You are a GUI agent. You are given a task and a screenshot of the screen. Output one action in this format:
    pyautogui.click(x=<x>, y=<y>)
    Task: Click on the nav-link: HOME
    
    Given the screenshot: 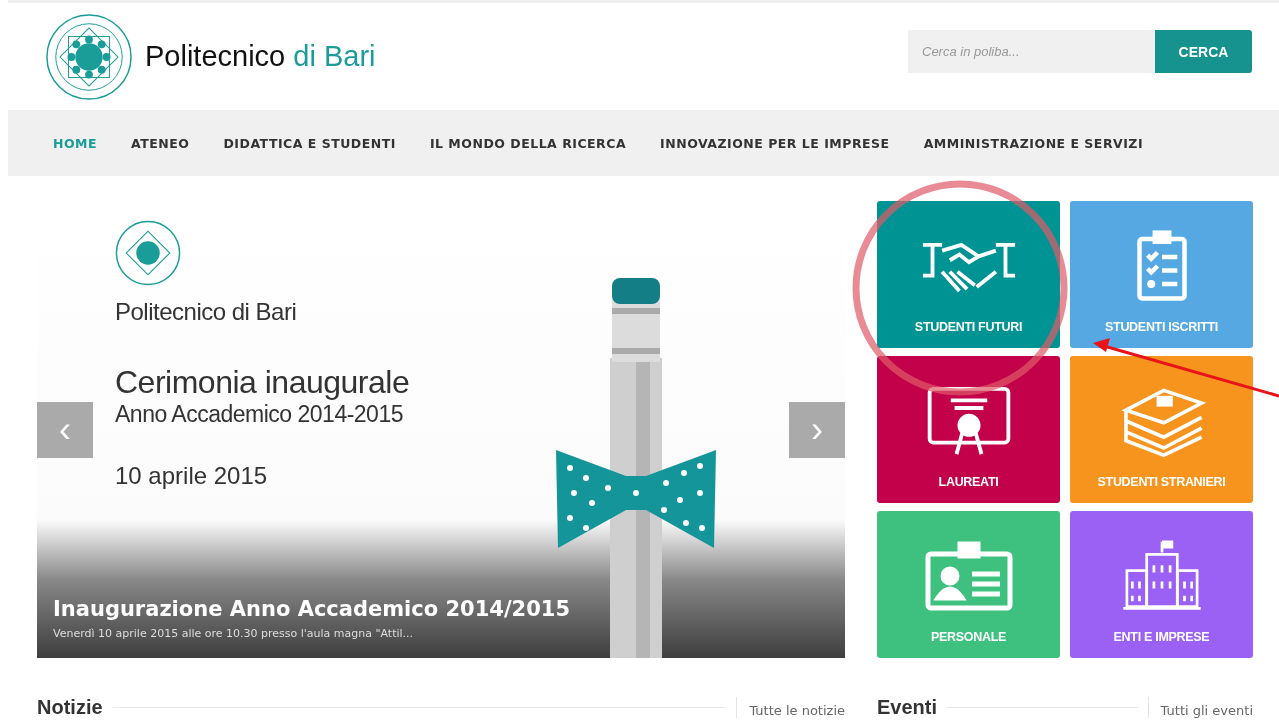 What is the action you would take?
    pyautogui.click(x=75, y=143)
    